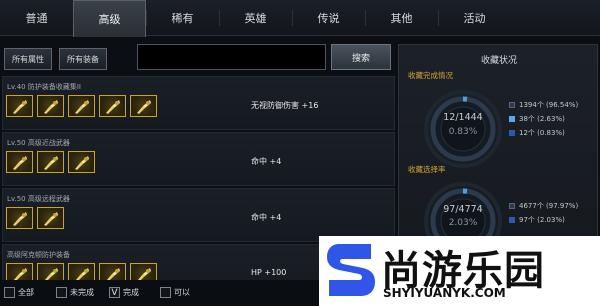 Image resolution: width=600 pixels, height=306 pixels. What do you see at coordinates (231, 57) in the screenshot?
I see `search-input` at bounding box center [231, 57].